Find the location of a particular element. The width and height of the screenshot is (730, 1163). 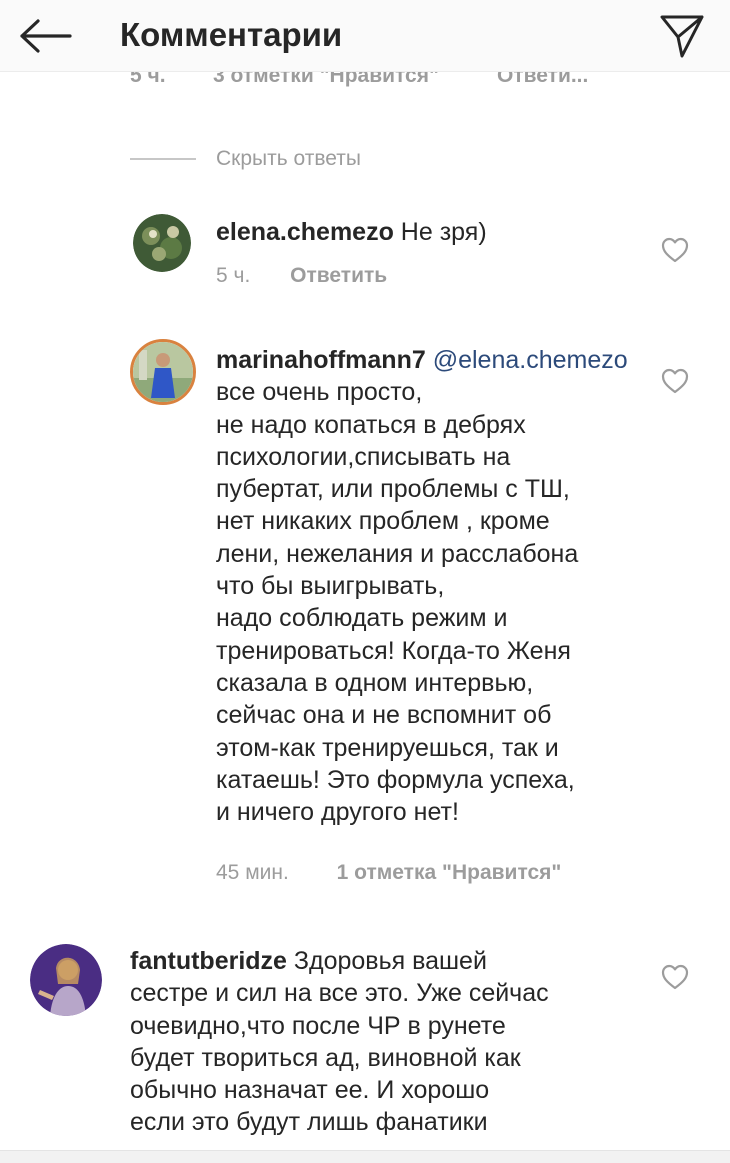

back-button is located at coordinates (45, 36).